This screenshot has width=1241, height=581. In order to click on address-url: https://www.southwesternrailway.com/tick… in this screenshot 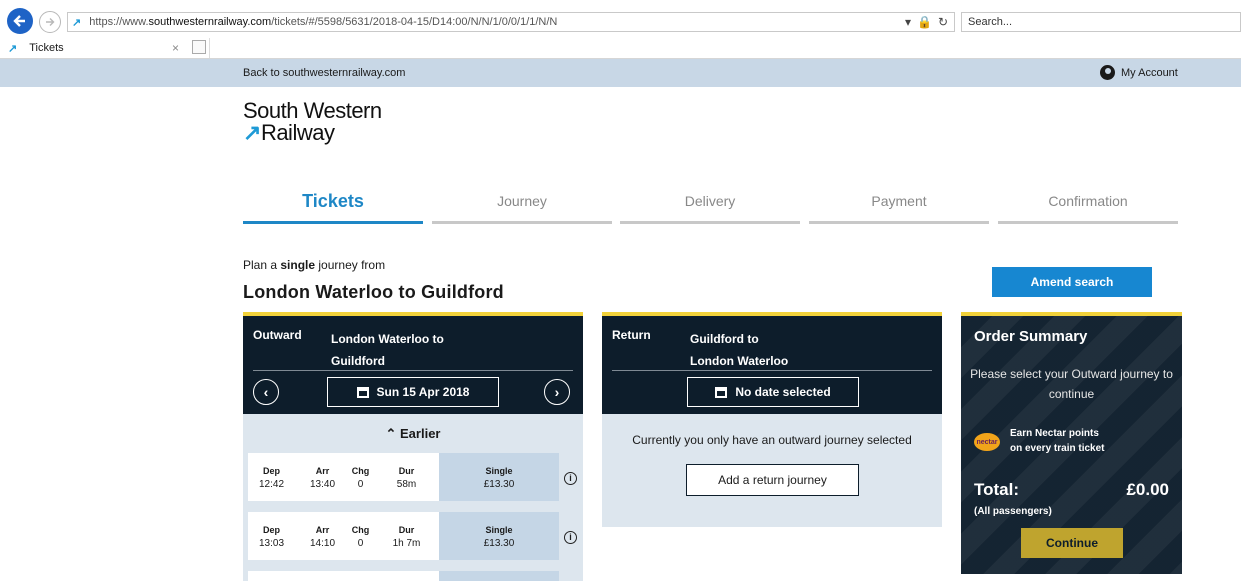, I will do `click(323, 22)`.